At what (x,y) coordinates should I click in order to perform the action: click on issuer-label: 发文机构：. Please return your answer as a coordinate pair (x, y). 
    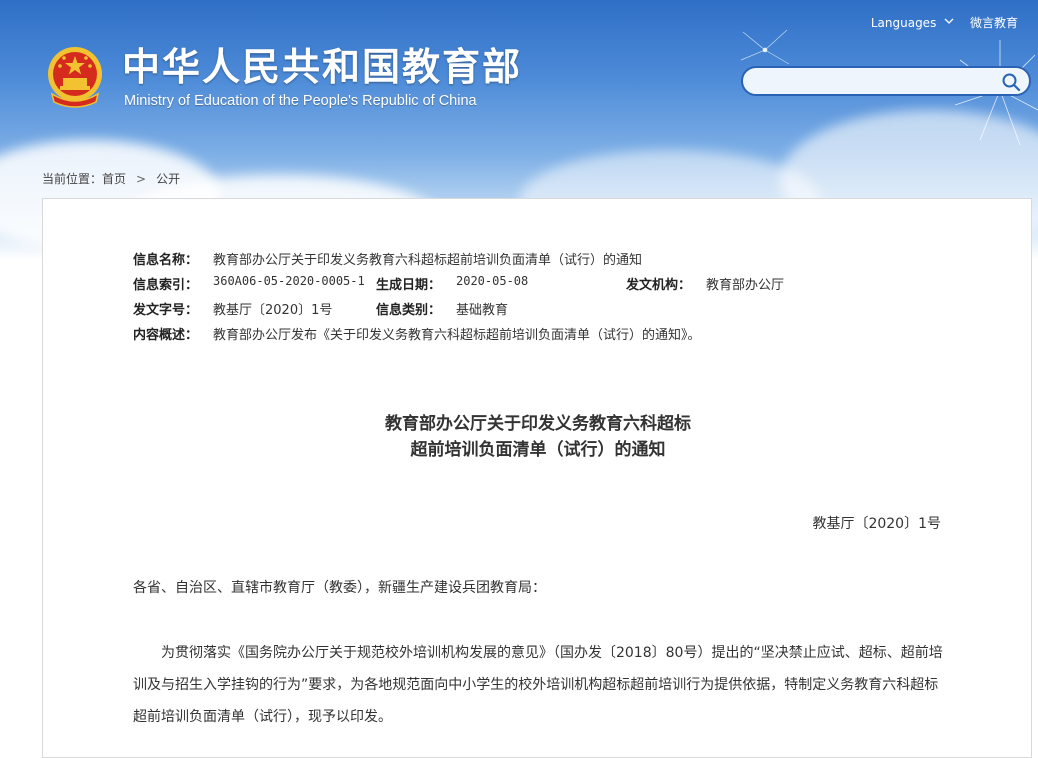
    Looking at the image, I should click on (659, 285).